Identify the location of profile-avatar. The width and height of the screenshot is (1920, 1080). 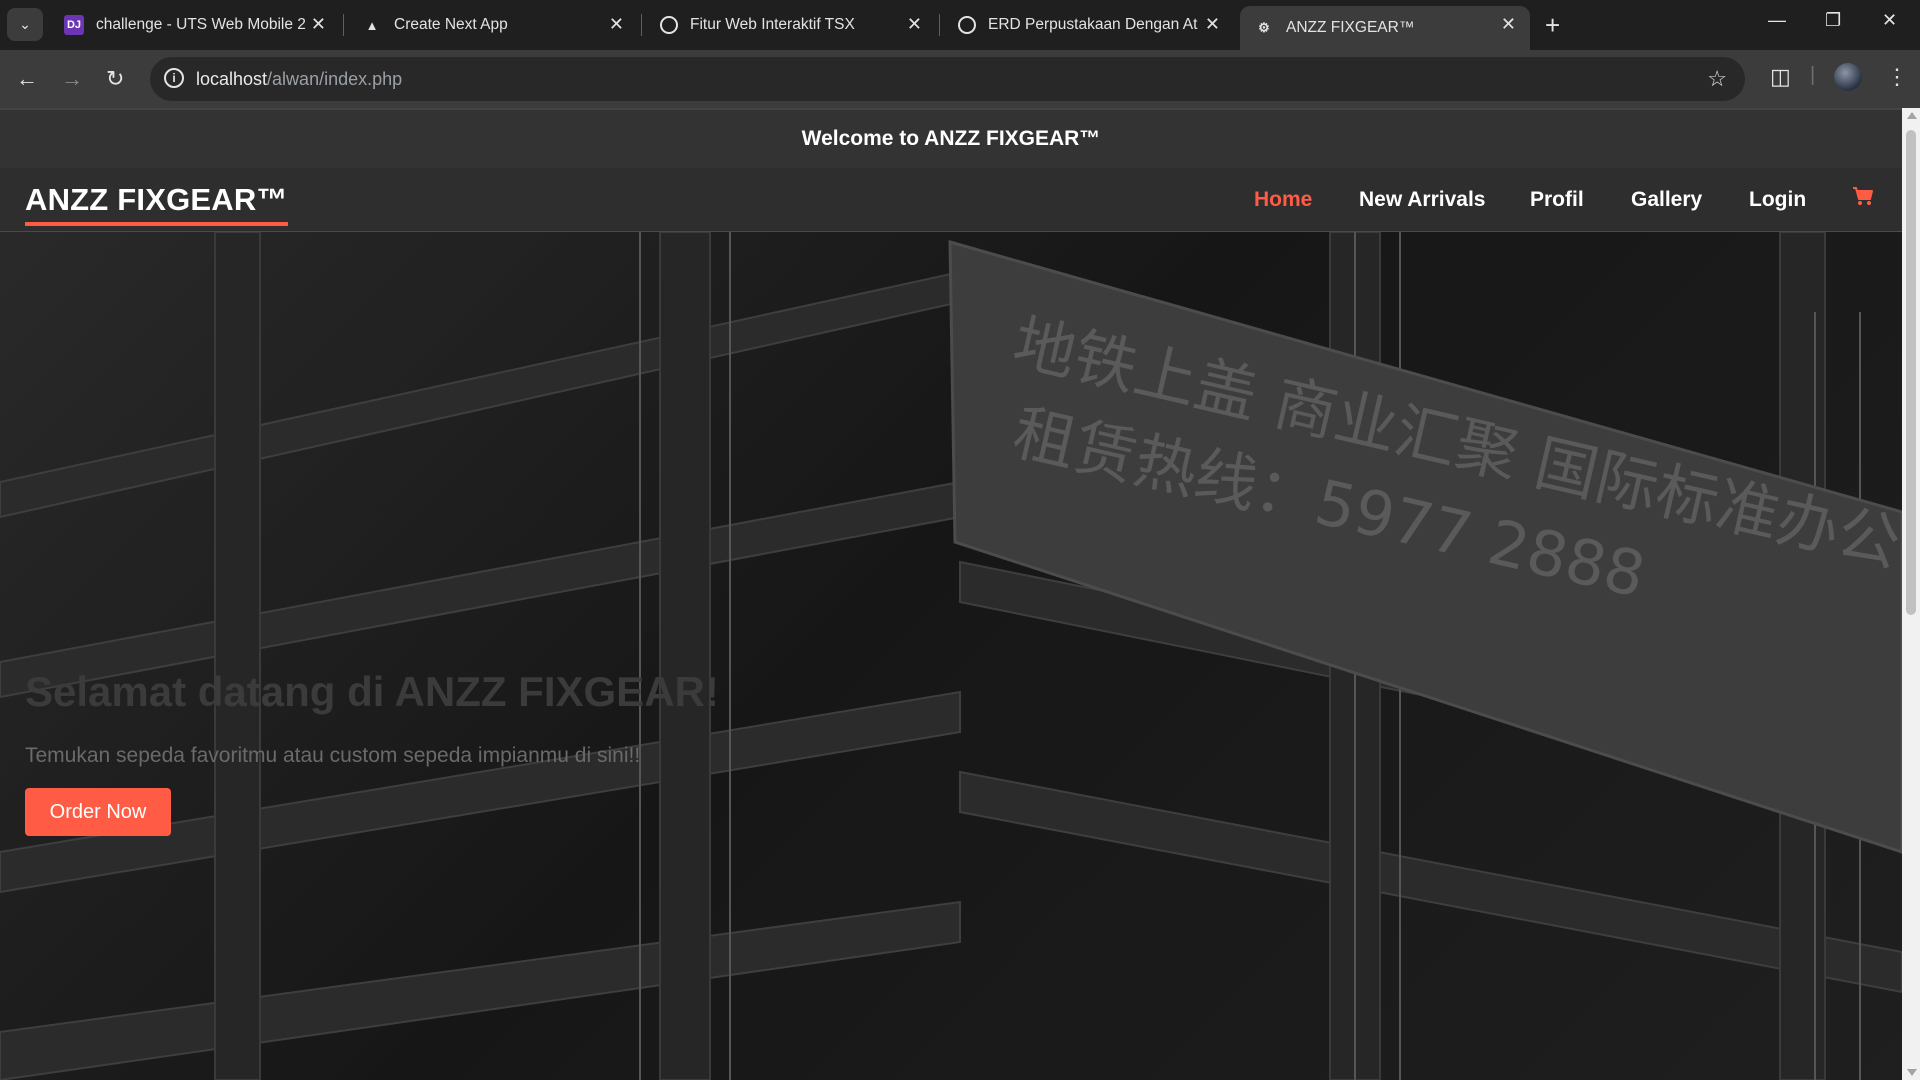
(1848, 77).